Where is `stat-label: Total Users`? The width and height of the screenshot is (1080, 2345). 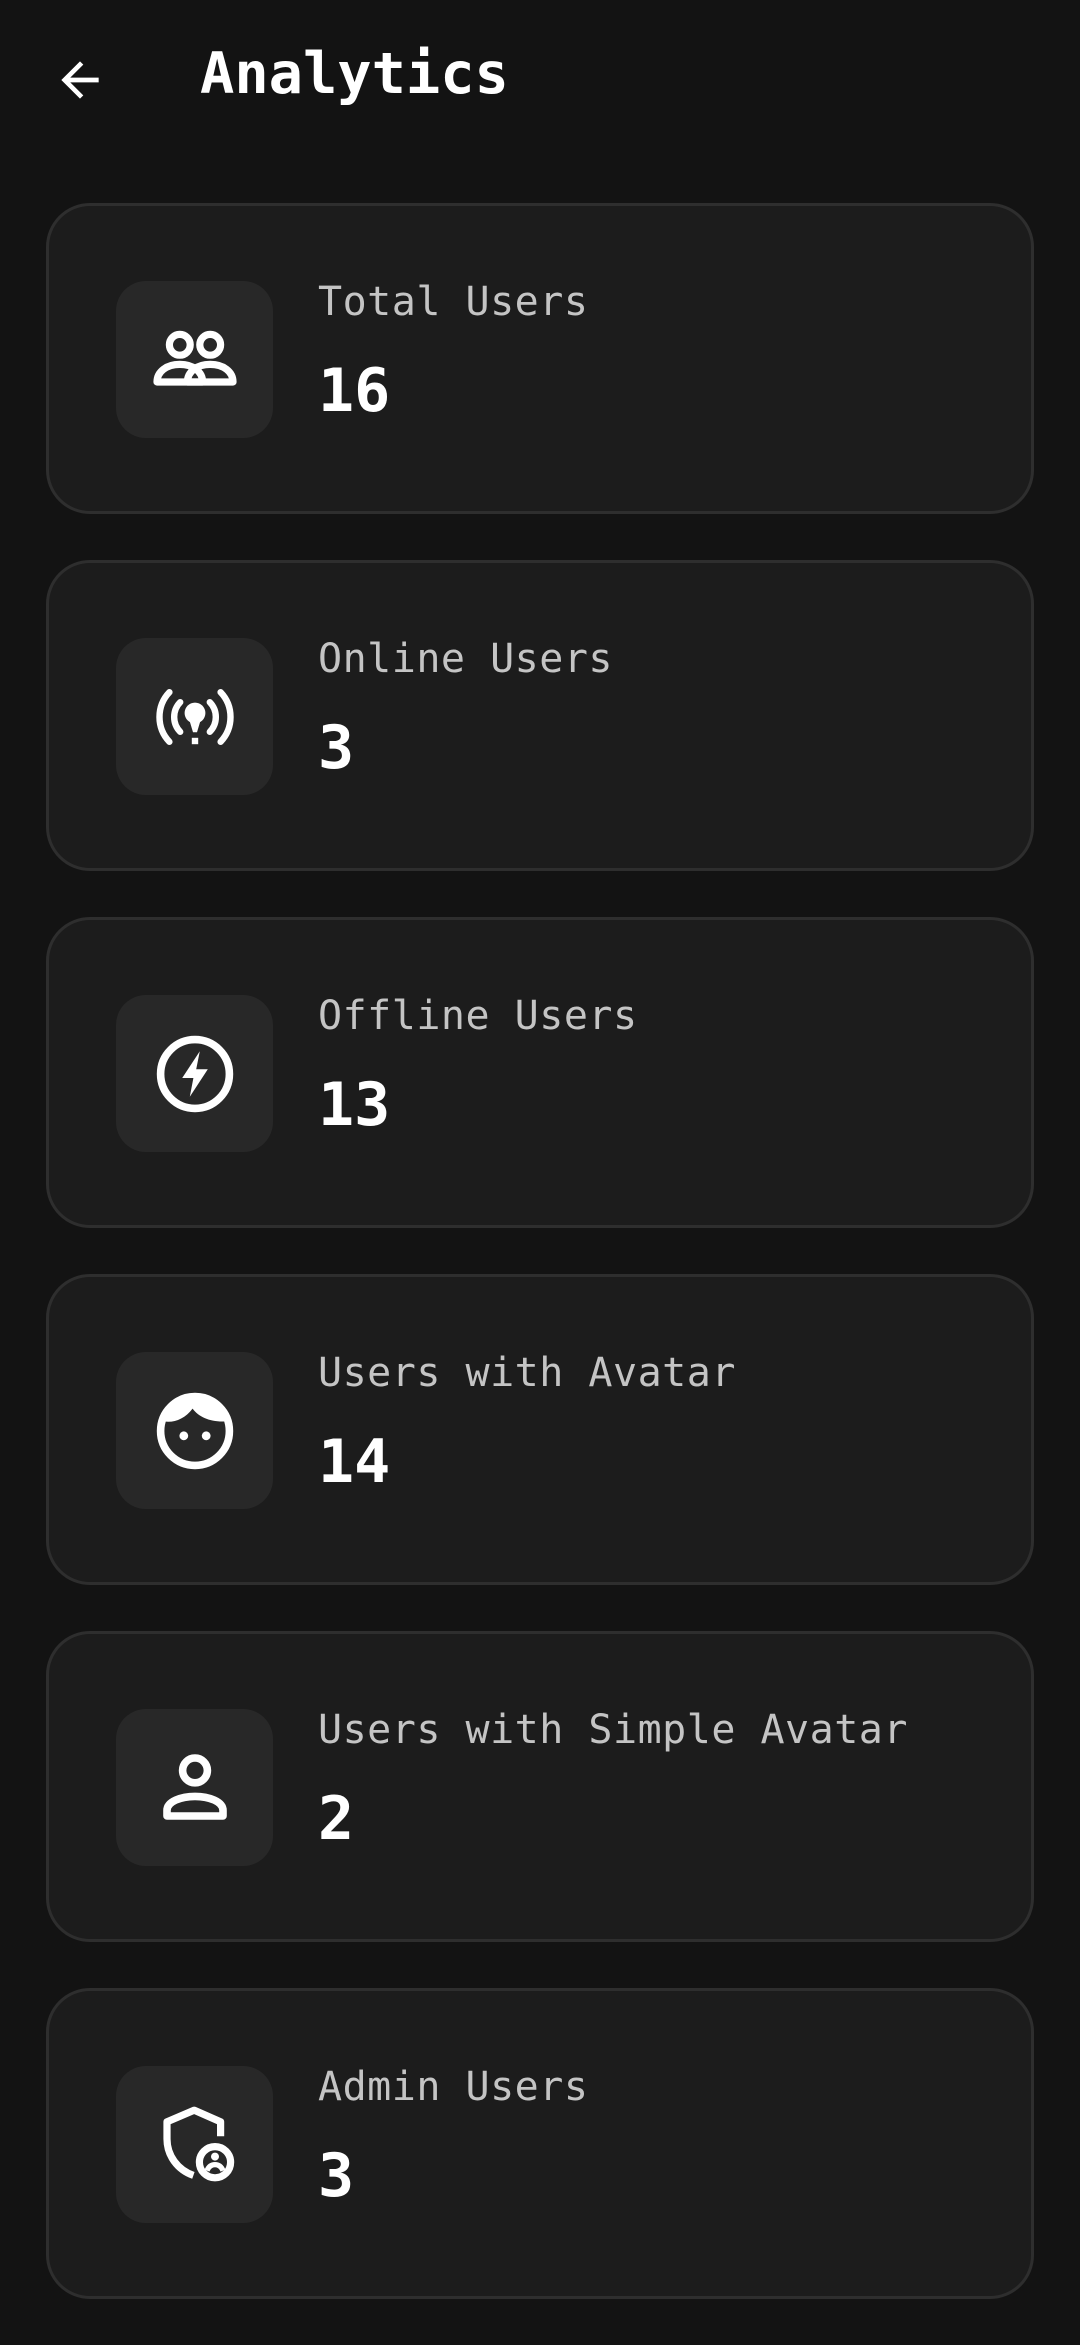
stat-label: Total Users is located at coordinates (453, 302).